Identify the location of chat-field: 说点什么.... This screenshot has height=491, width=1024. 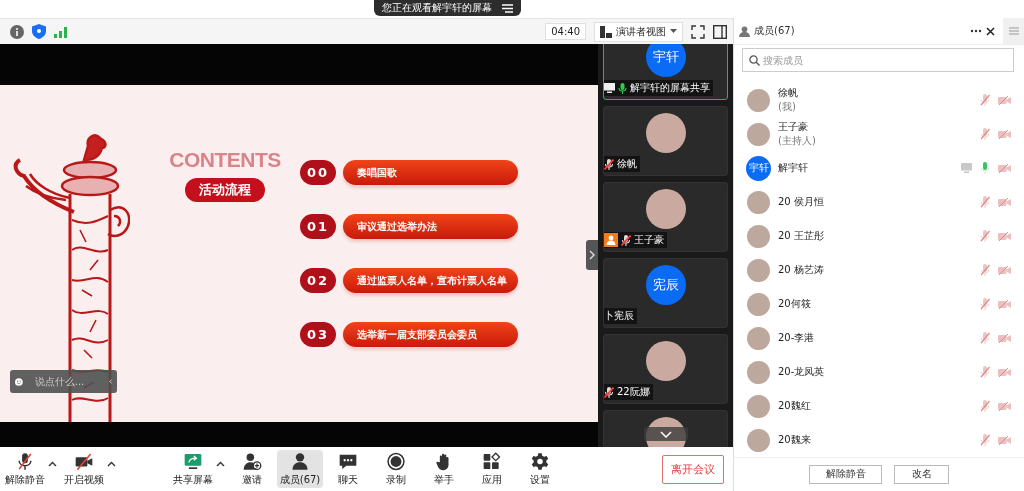
(63, 381).